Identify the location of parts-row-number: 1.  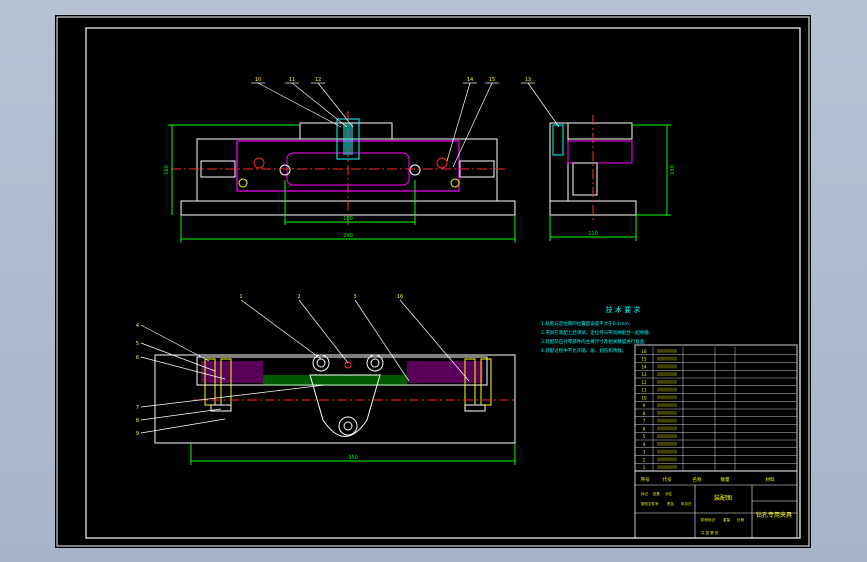
(644, 467).